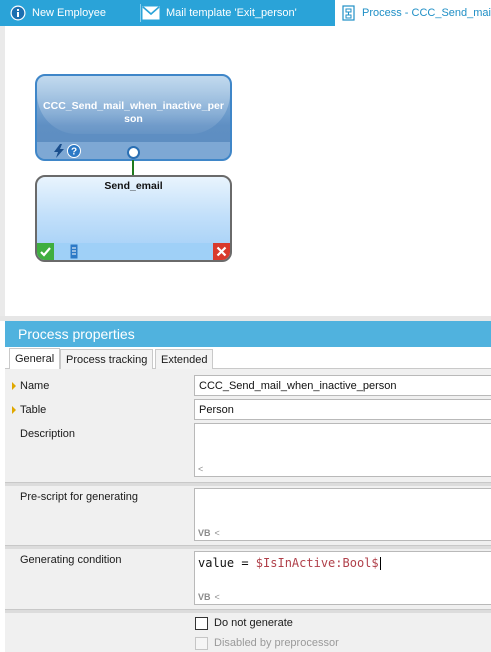  Describe the element at coordinates (79, 497) in the screenshot. I see `prescript-label: Pre-script for generating` at that location.